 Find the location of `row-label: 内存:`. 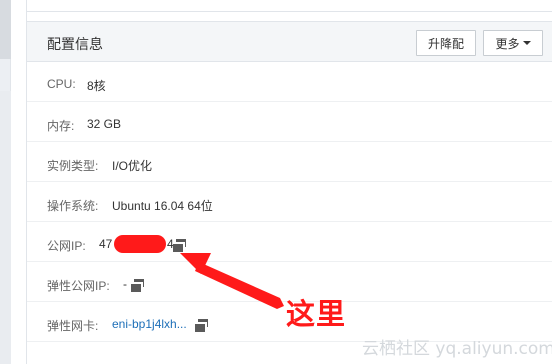

row-label: 内存: is located at coordinates (61, 126).